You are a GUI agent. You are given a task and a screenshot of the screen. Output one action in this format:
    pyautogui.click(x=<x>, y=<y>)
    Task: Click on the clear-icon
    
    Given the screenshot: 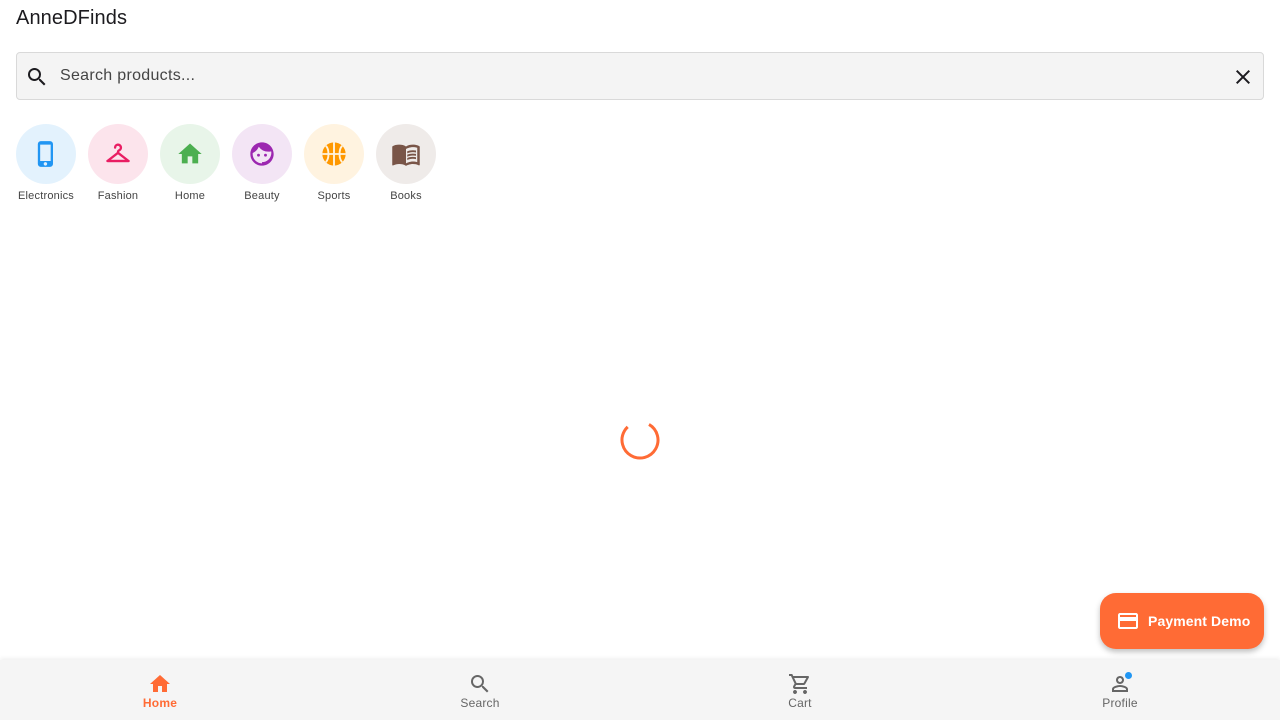 What is the action you would take?
    pyautogui.click(x=1243, y=77)
    